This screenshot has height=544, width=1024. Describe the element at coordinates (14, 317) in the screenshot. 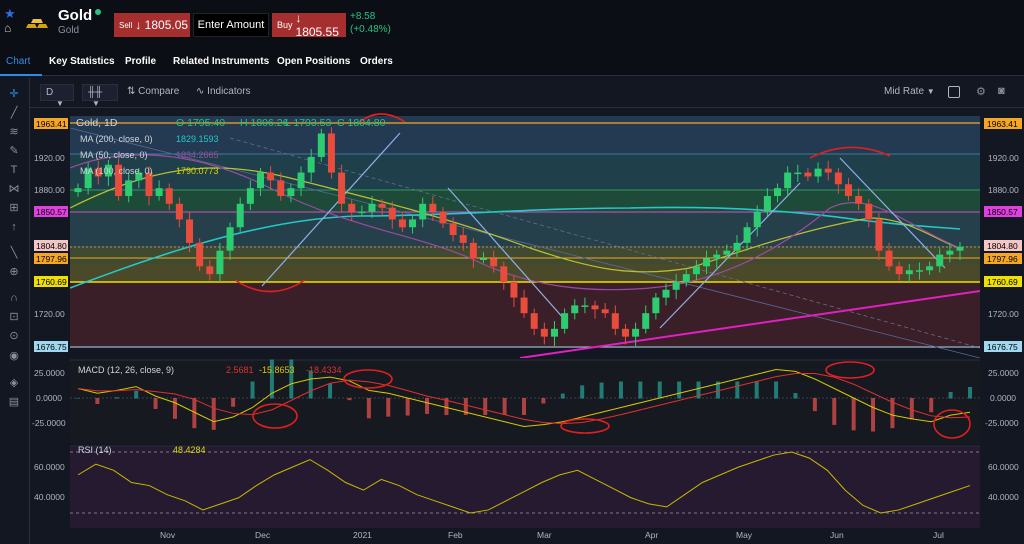

I see `lock-icon: ⊡` at that location.